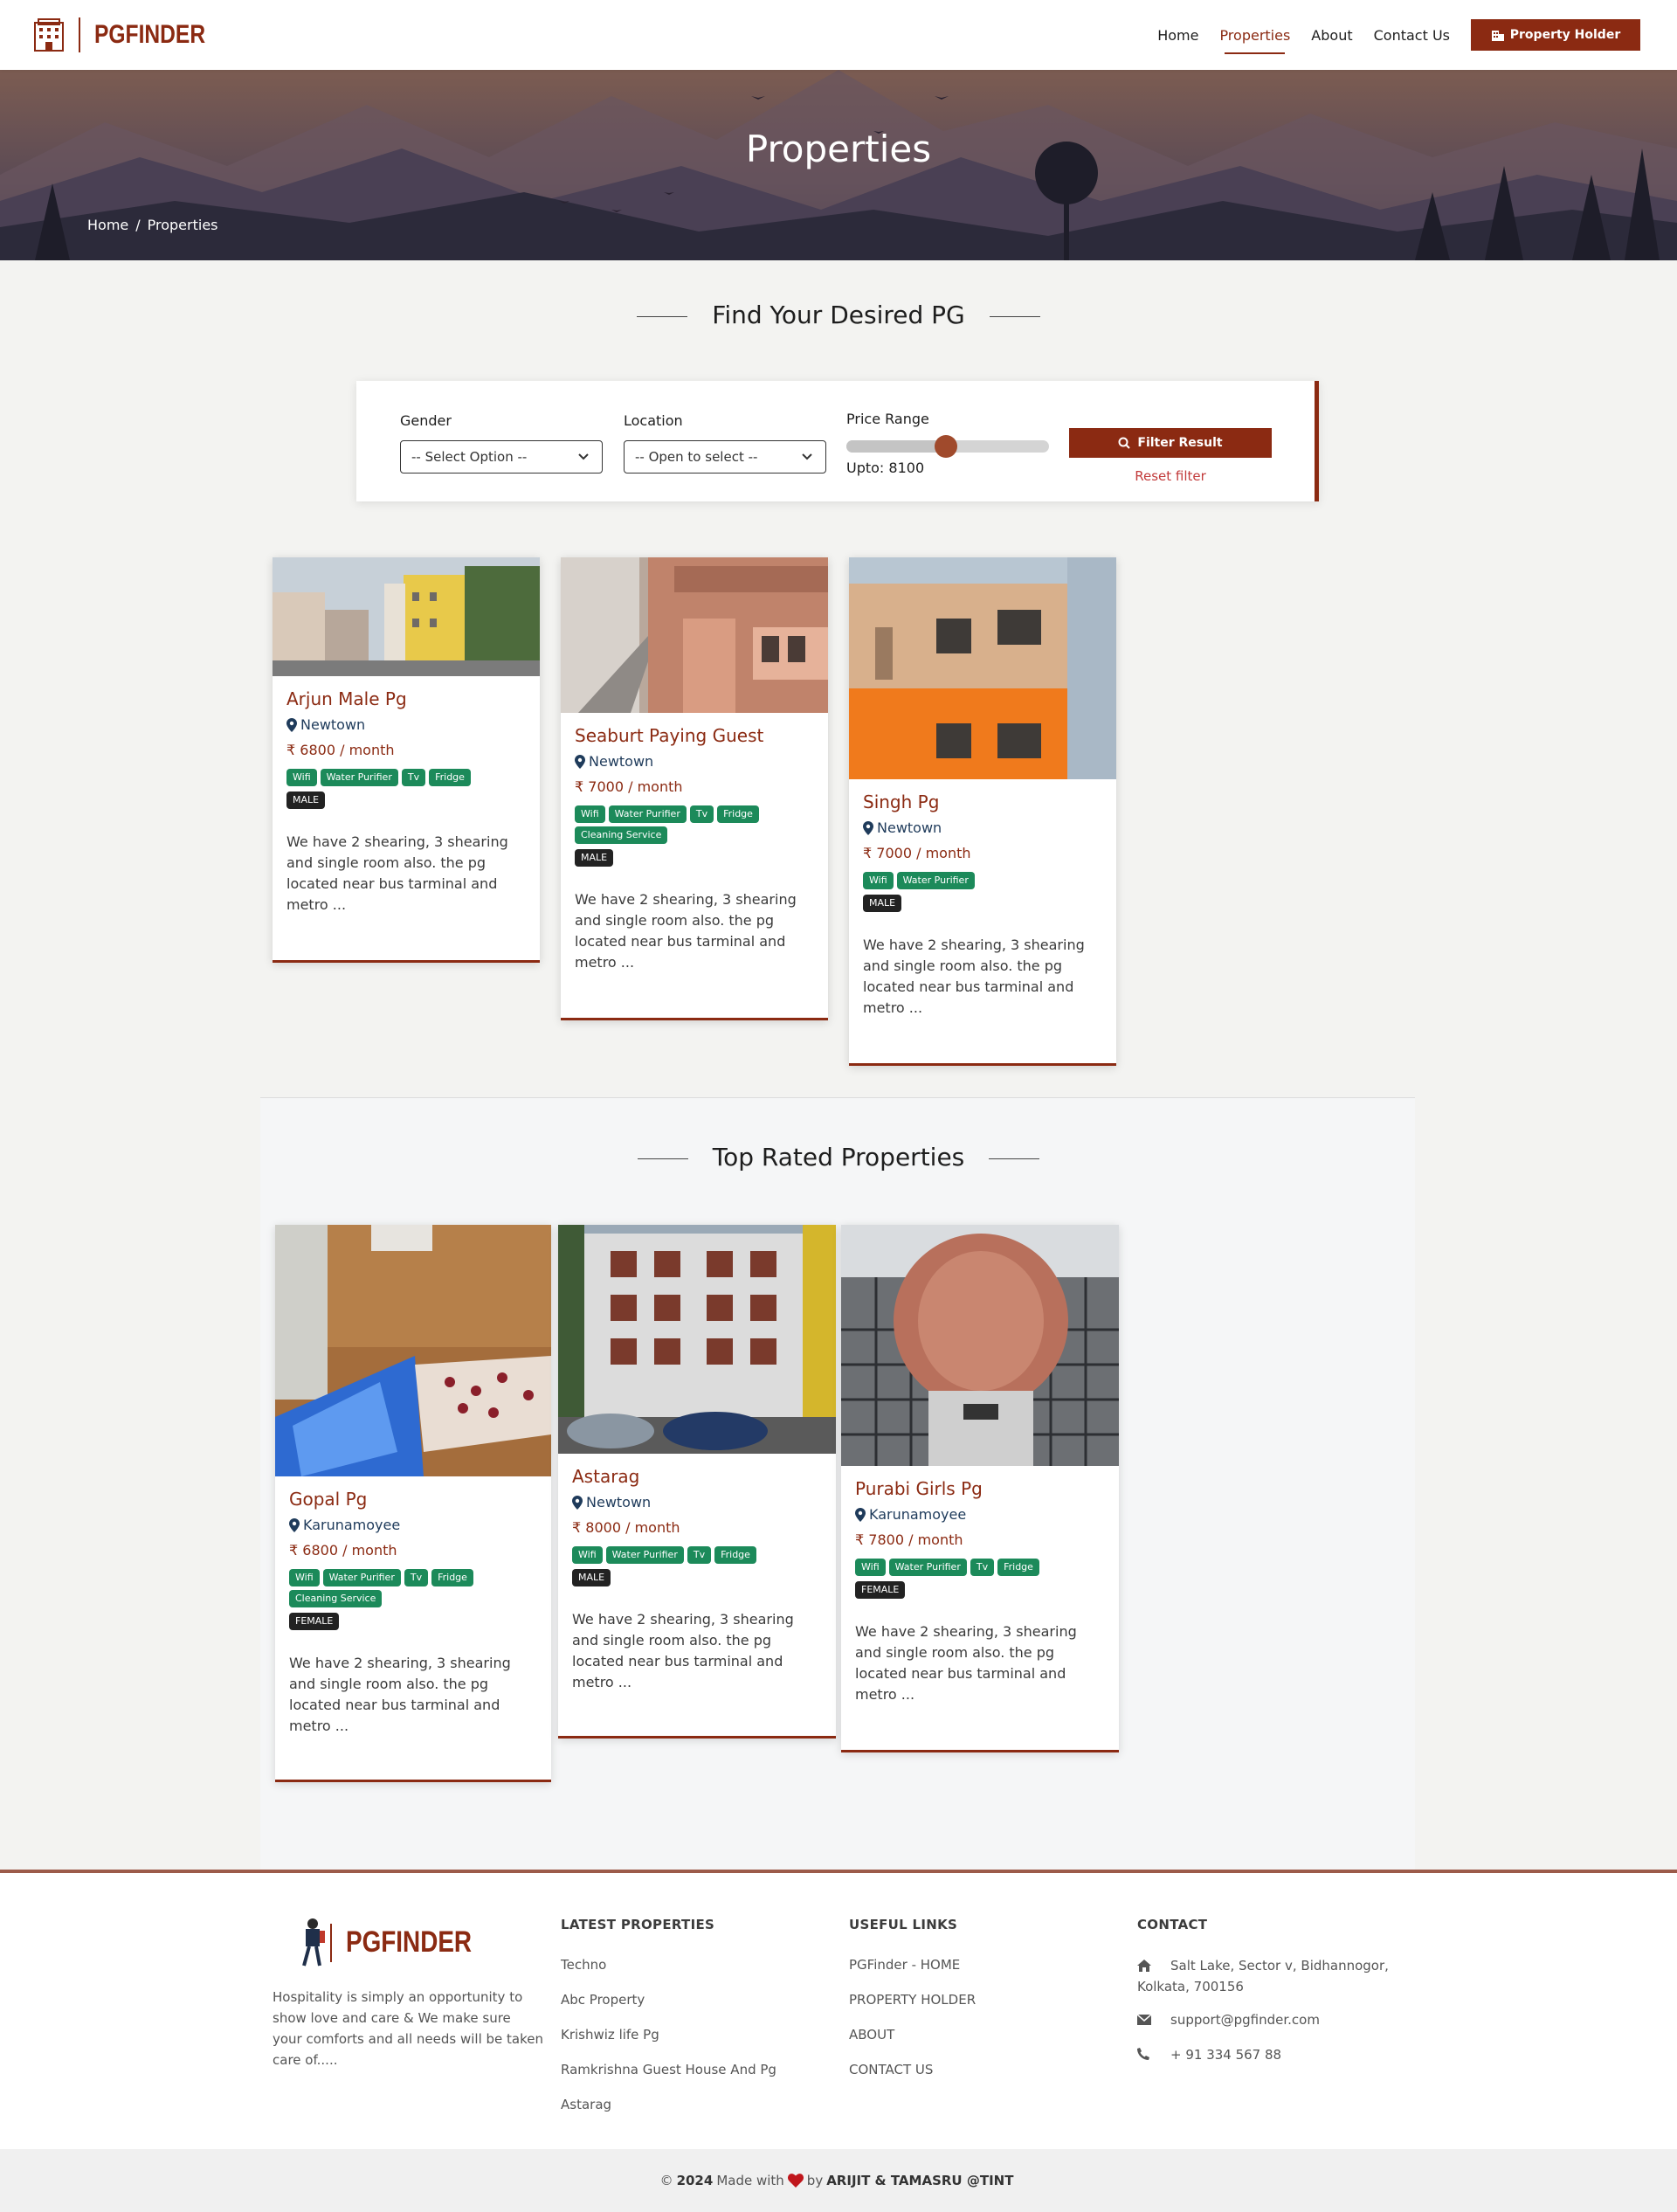  What do you see at coordinates (331, 1943) in the screenshot?
I see `footer-logo-divider` at bounding box center [331, 1943].